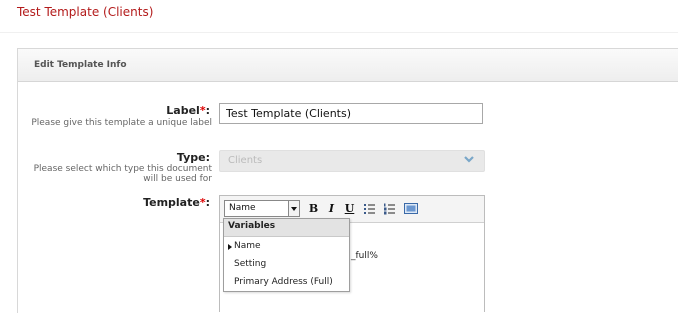 This screenshot has height=313, width=678. What do you see at coordinates (245, 160) in the screenshot?
I see `type-select-value: Clients` at bounding box center [245, 160].